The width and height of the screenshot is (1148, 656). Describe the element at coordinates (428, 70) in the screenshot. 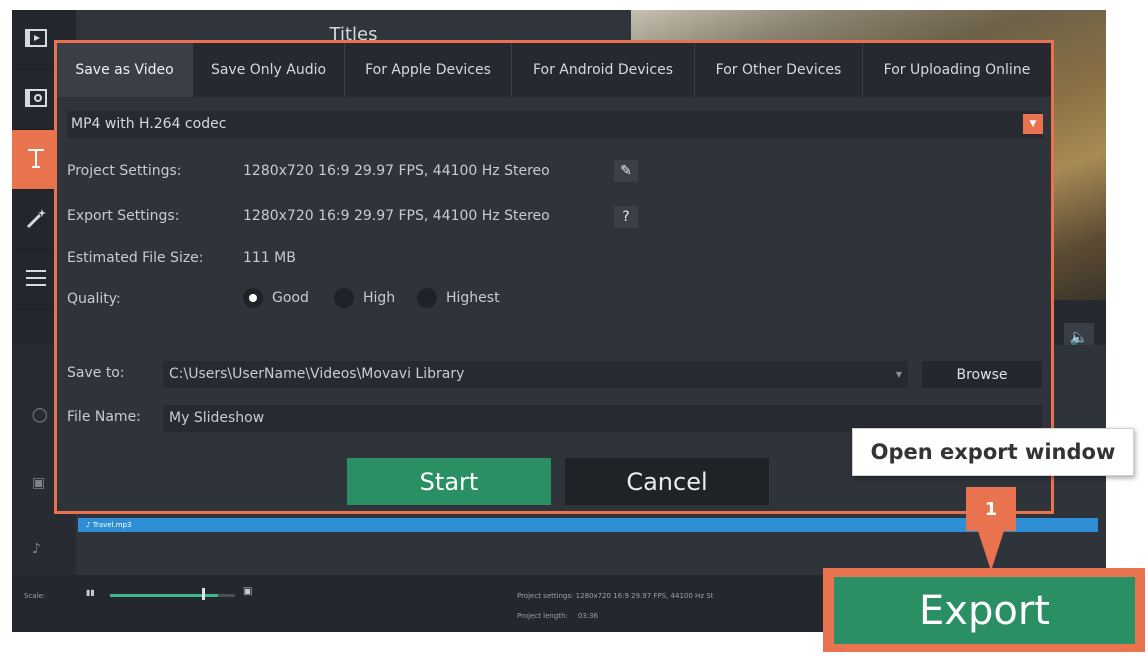

I see `tab-apple-devices: For Apple Devices` at that location.